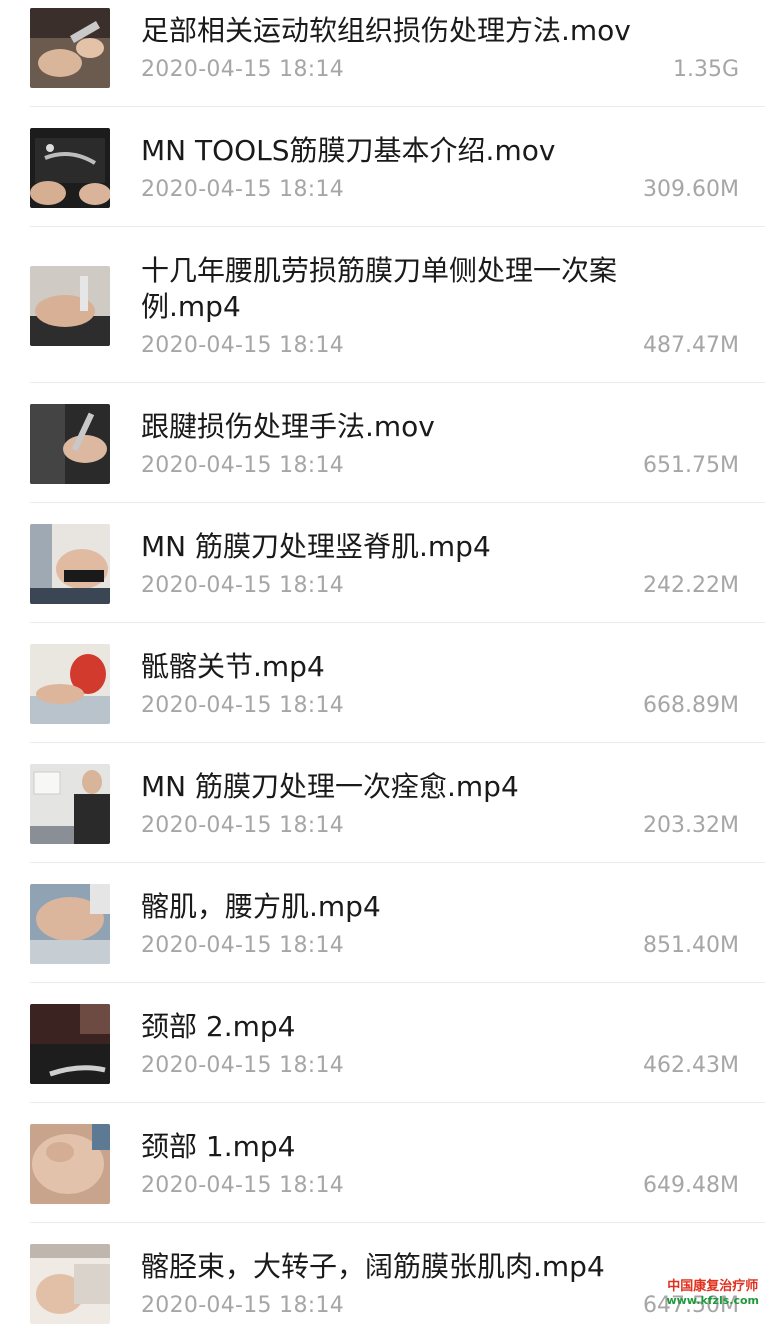 The image size is (765, 1324). What do you see at coordinates (691, 345) in the screenshot?
I see `file-size: 487.47M` at bounding box center [691, 345].